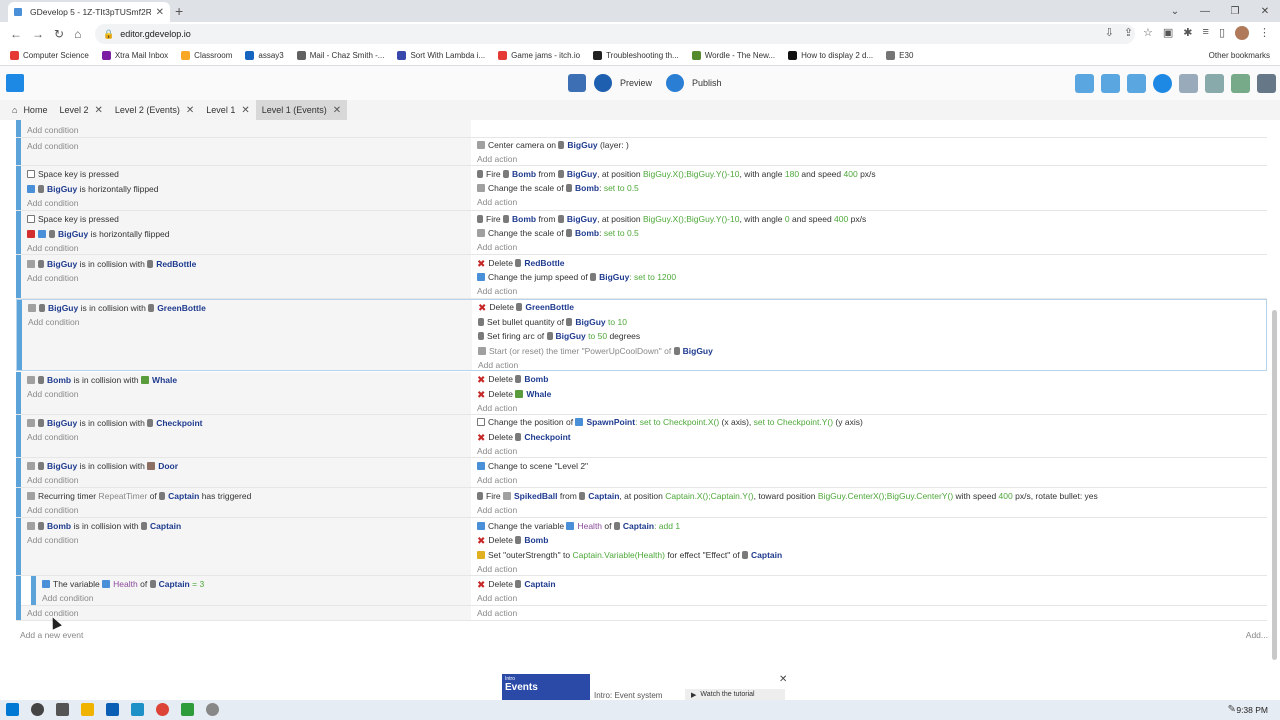  What do you see at coordinates (111, 264) in the screenshot?
I see `condition-line: BigGuy is in collision with RedBottle` at bounding box center [111, 264].